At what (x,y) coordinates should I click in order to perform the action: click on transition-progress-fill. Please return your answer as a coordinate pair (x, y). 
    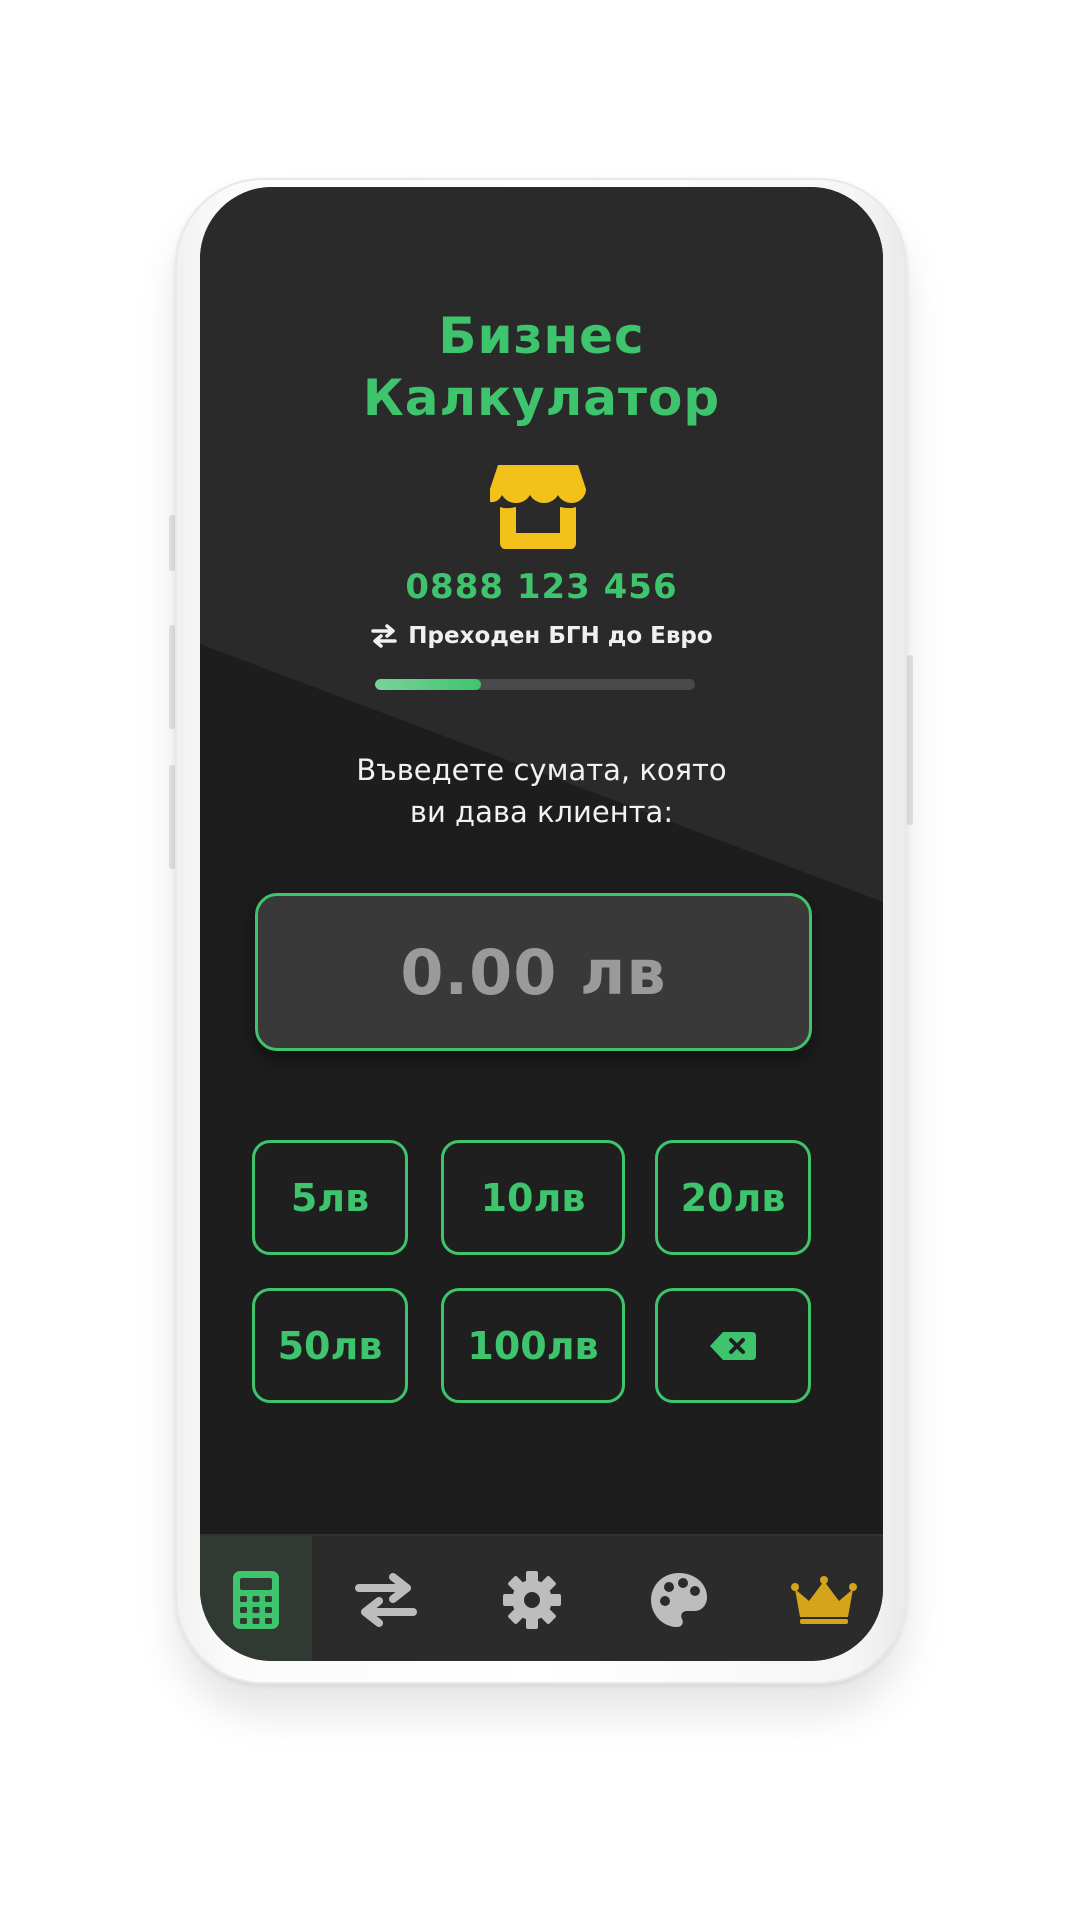
    Looking at the image, I should click on (428, 684).